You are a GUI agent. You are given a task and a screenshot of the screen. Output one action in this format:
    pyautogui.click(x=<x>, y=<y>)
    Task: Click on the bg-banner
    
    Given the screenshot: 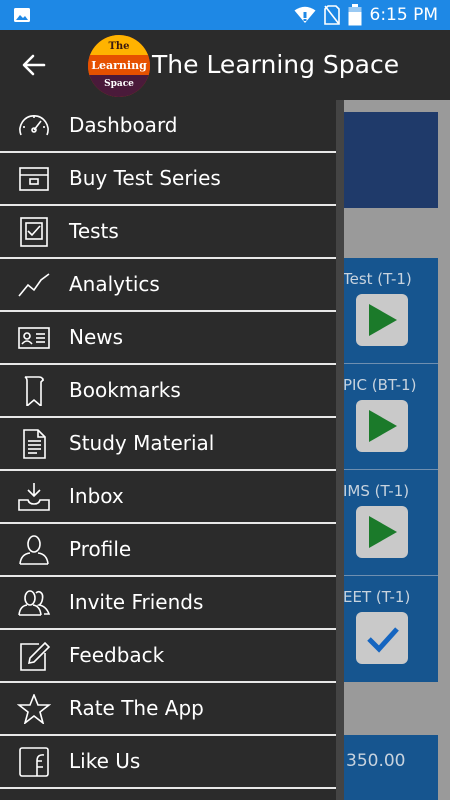 What is the action you would take?
    pyautogui.click(x=384, y=160)
    